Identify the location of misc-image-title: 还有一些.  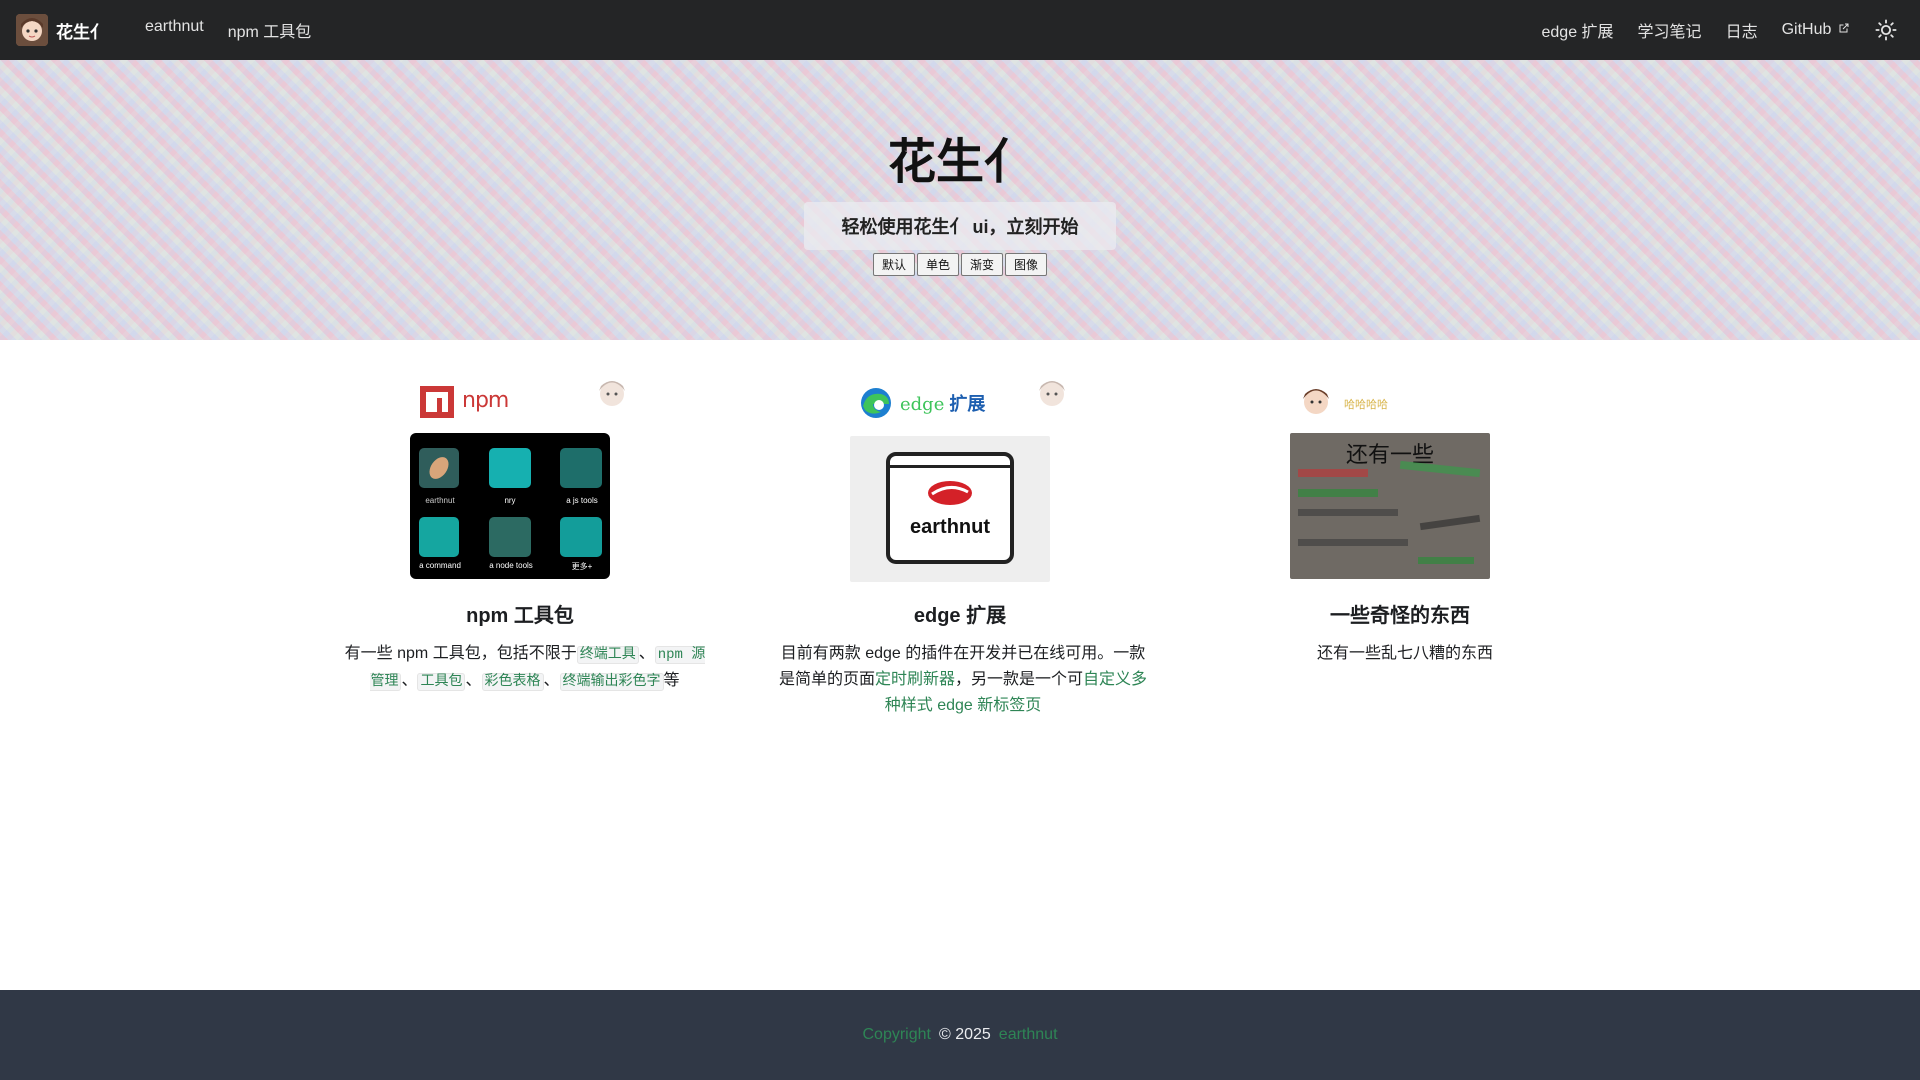
(1389, 455).